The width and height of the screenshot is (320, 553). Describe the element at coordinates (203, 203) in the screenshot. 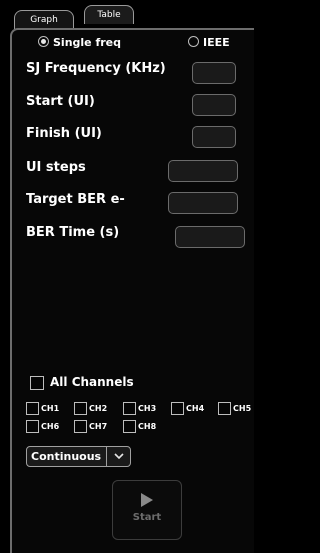

I see `target-ber-input` at that location.